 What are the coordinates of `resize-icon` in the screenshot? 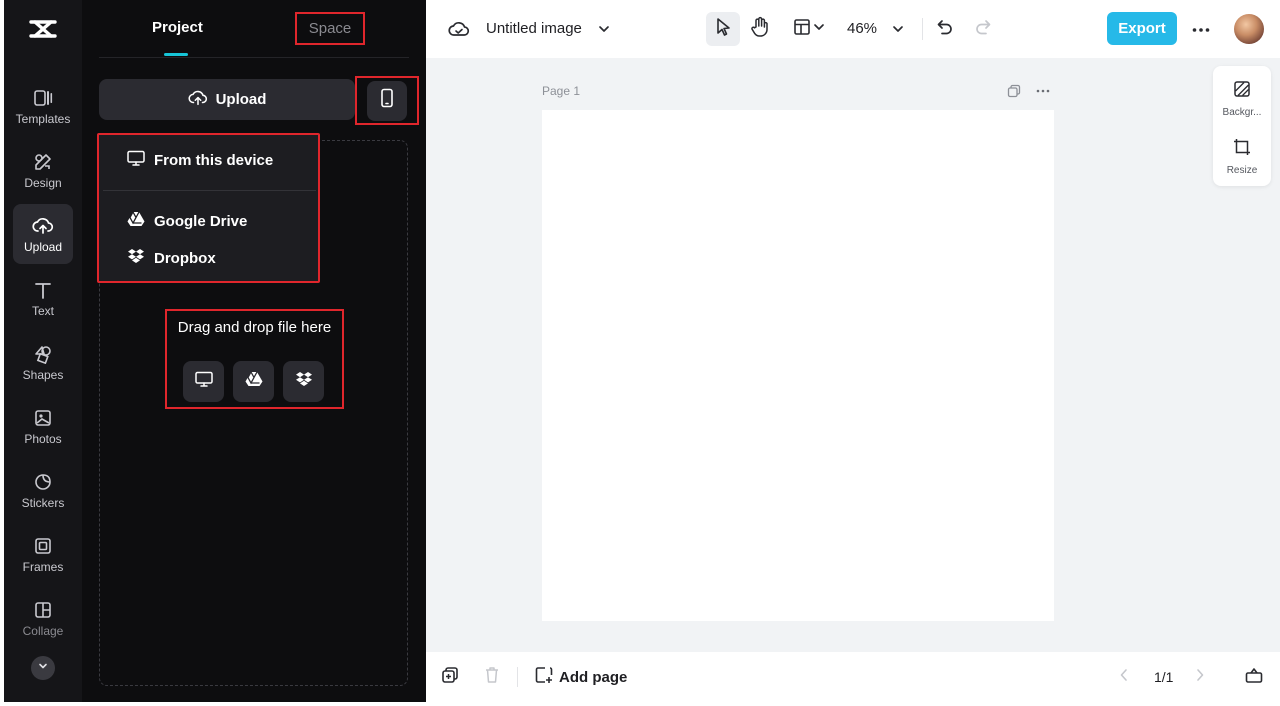 It's located at (1242, 149).